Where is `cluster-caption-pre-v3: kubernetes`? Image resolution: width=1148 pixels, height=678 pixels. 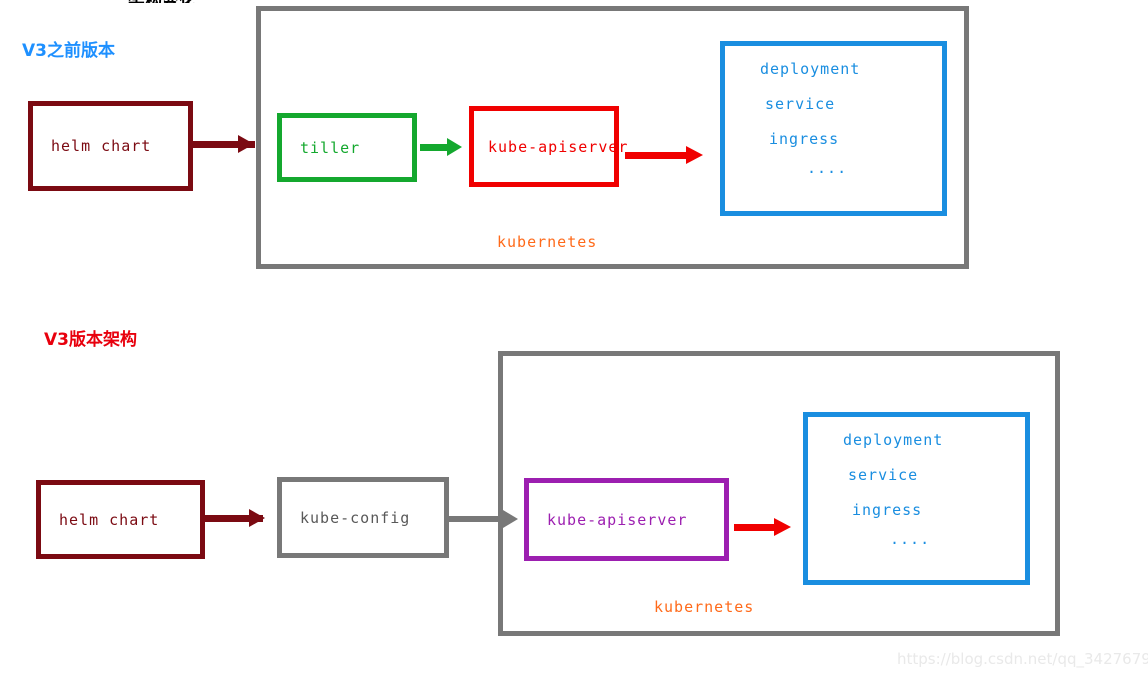 cluster-caption-pre-v3: kubernetes is located at coordinates (547, 242).